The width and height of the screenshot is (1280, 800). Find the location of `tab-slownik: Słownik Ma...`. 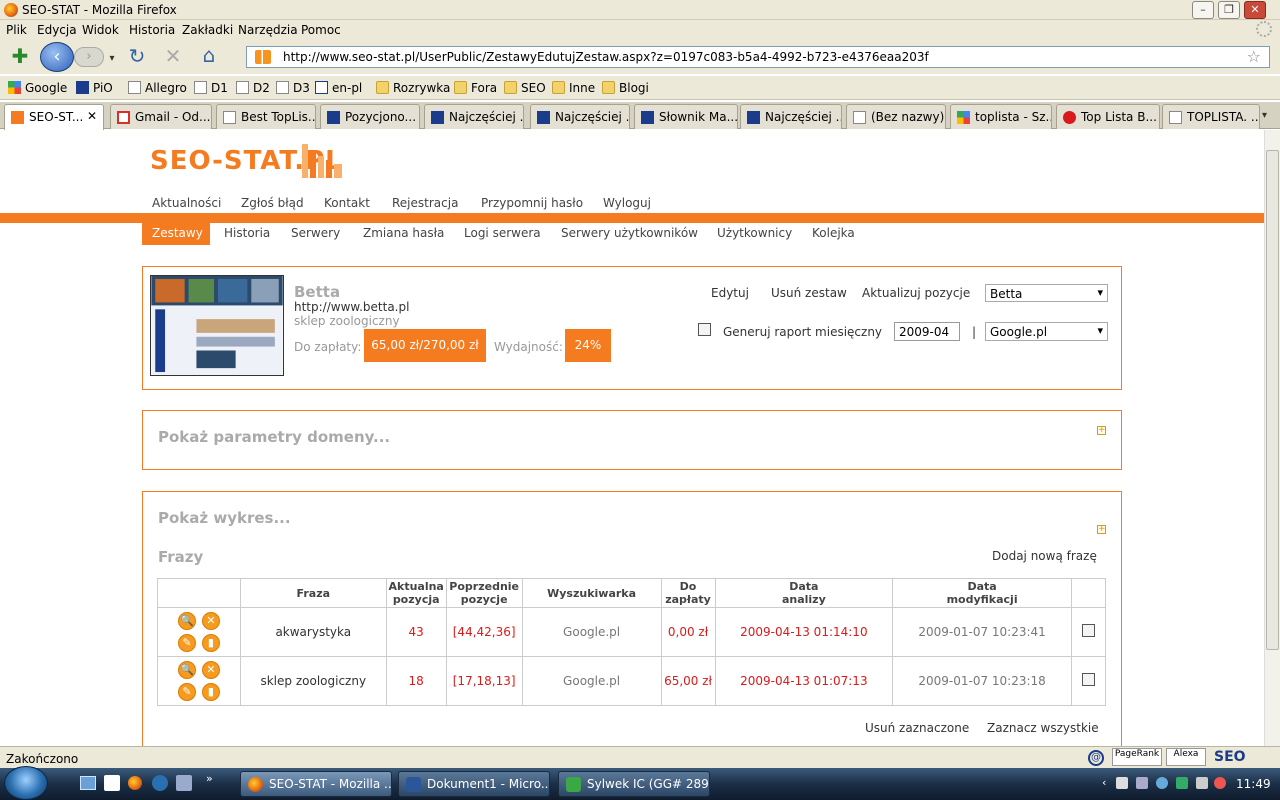

tab-slownik: Słownik Ma... is located at coordinates (686, 116).